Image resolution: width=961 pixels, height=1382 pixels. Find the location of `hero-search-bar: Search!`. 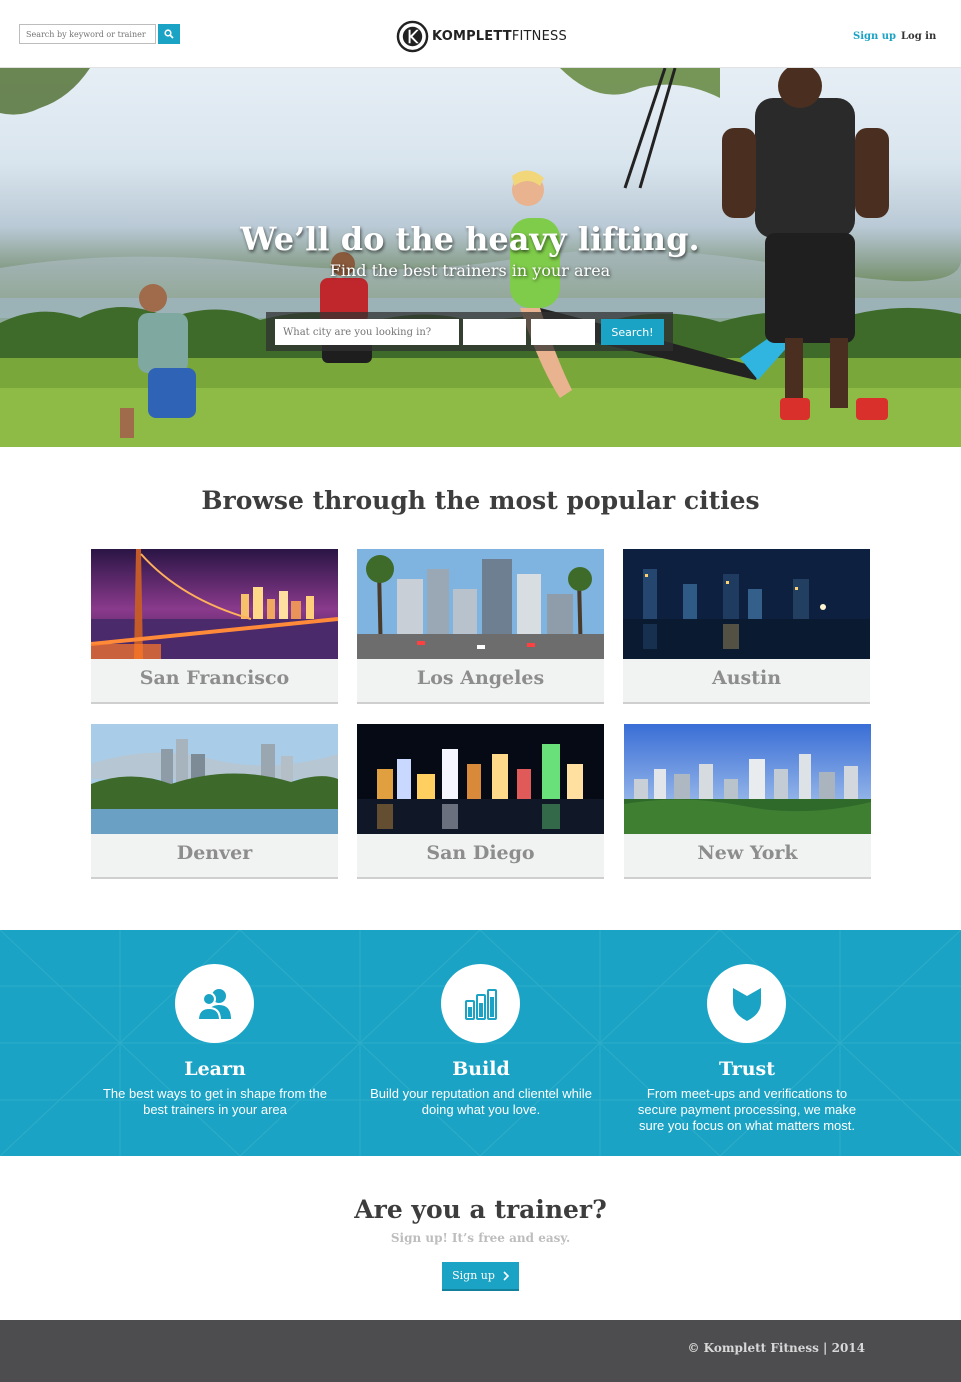

hero-search-bar: Search! is located at coordinates (469, 331).